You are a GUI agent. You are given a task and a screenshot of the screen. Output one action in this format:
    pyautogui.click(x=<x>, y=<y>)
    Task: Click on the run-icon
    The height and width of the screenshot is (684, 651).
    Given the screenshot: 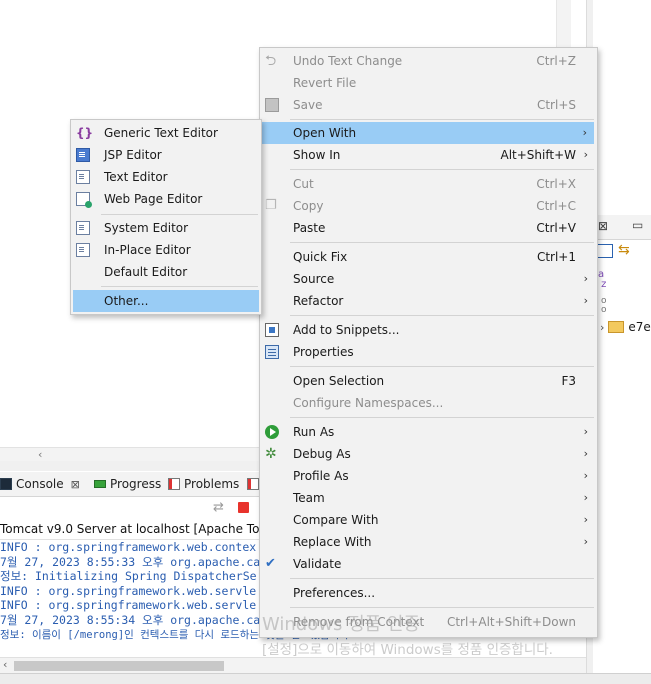 What is the action you would take?
    pyautogui.click(x=272, y=432)
    